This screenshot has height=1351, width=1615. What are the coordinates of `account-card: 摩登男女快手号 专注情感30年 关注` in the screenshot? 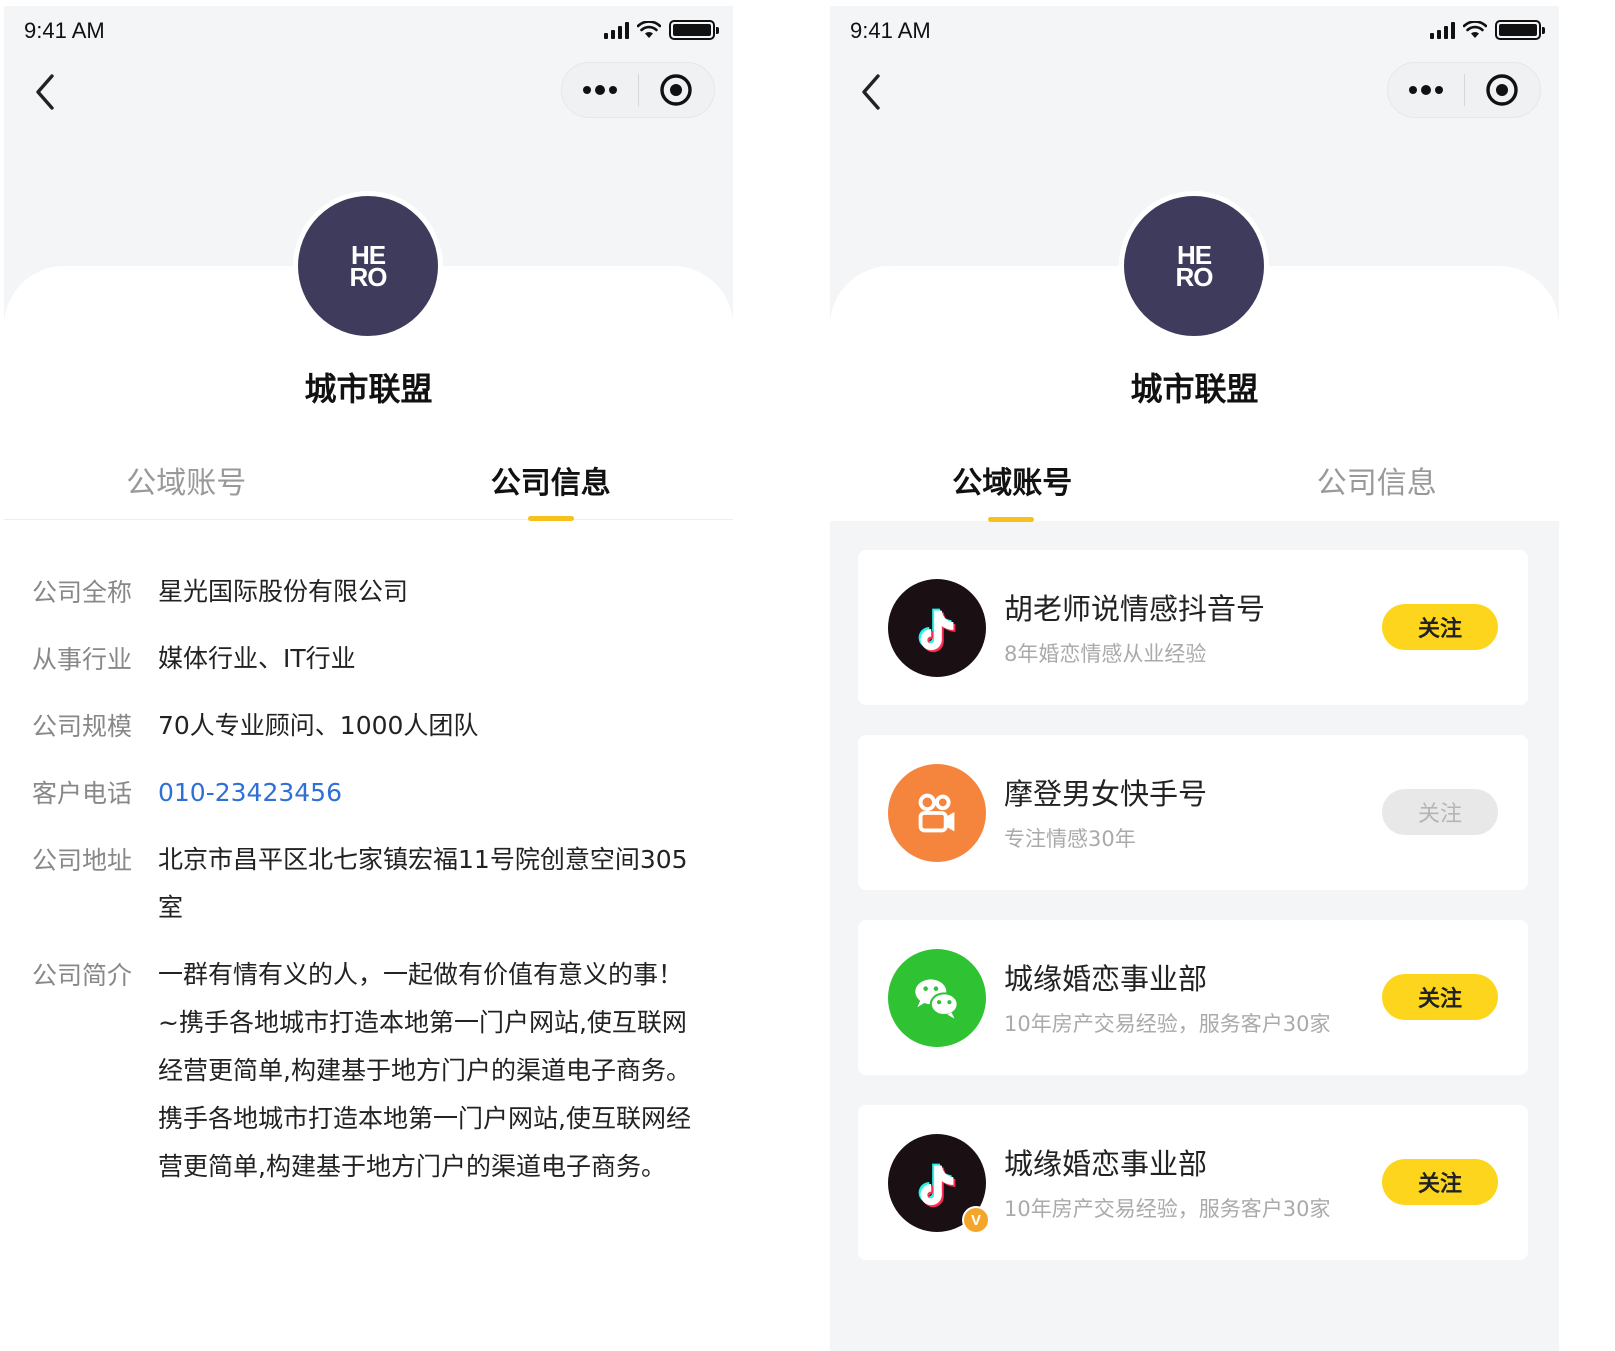 It's located at (1193, 812).